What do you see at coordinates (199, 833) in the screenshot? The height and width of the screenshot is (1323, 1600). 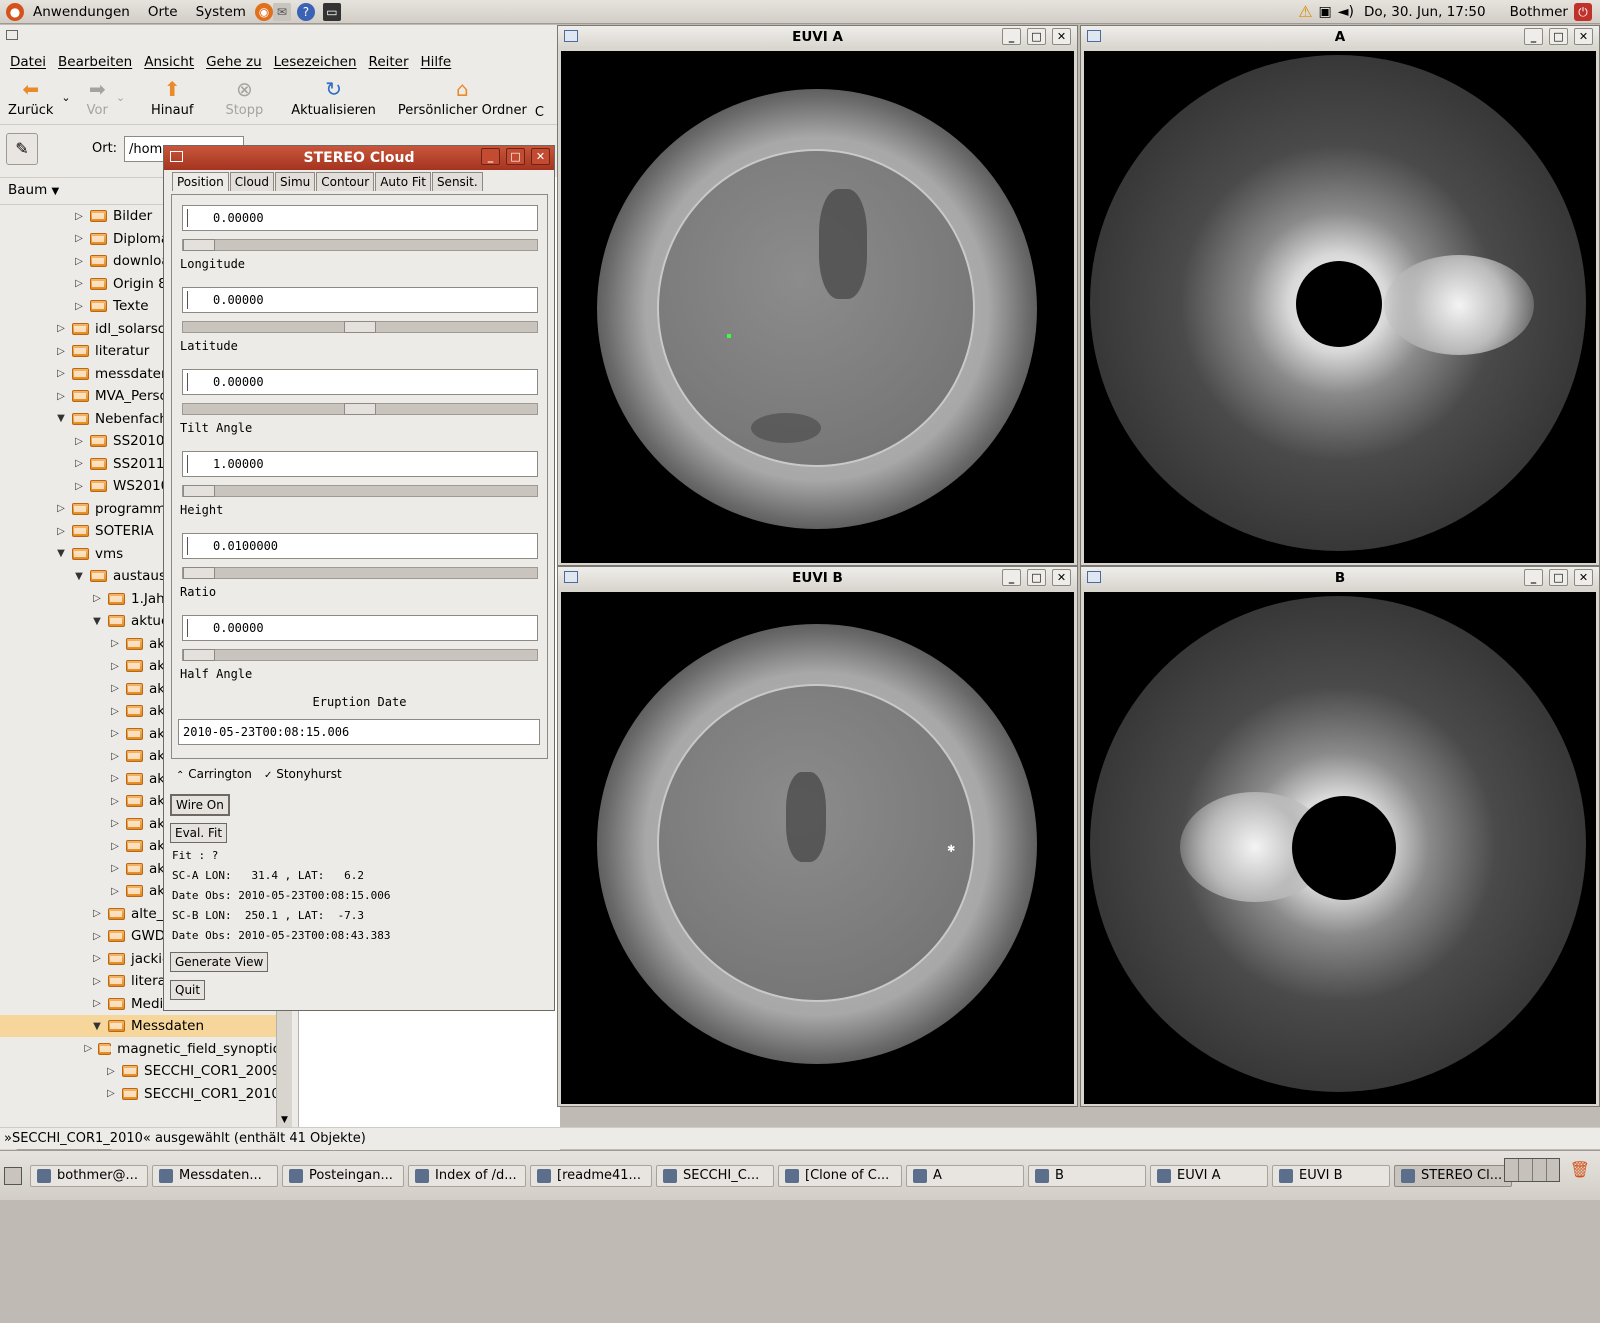 I see `eval-fit-button: Eval. Fit` at bounding box center [199, 833].